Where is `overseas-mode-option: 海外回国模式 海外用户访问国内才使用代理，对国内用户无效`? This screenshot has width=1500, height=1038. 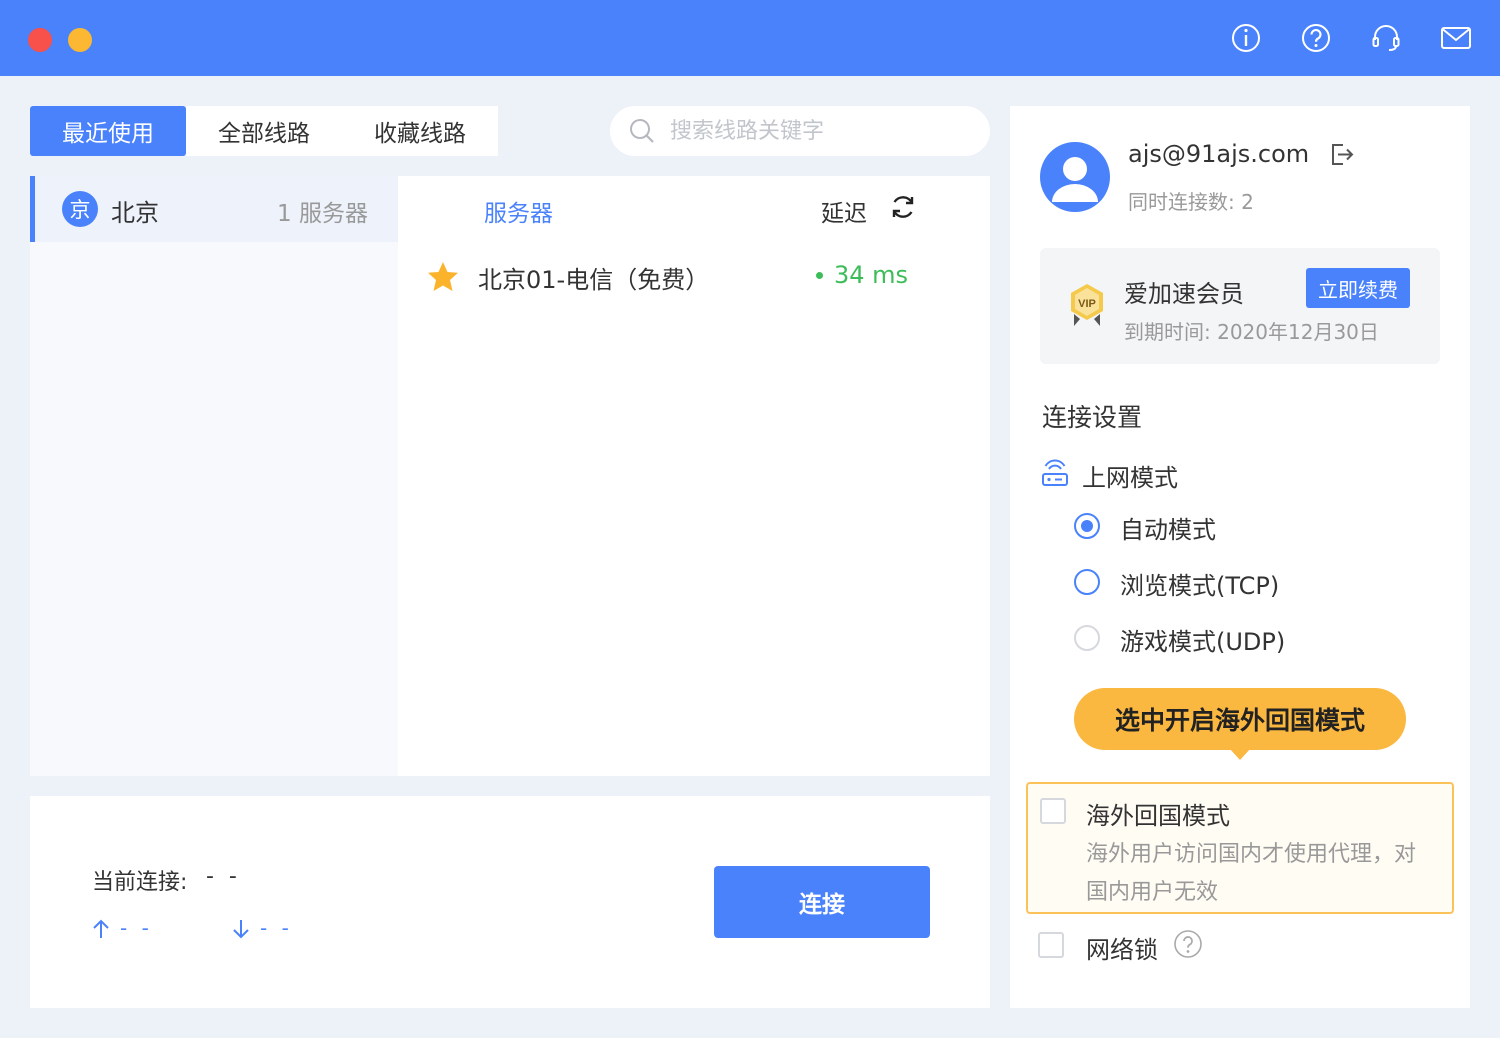
overseas-mode-option: 海外回国模式 海外用户访问国内才使用代理，对国内用户无效 is located at coordinates (1240, 848).